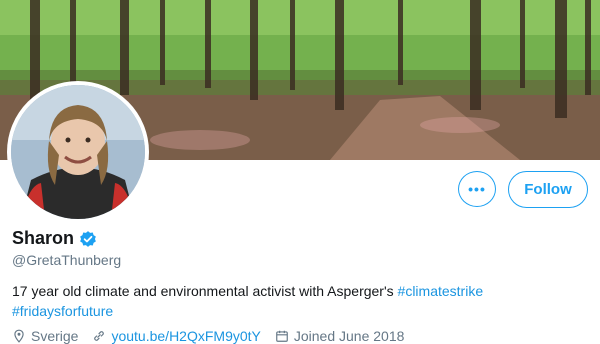  Describe the element at coordinates (55, 336) in the screenshot. I see `location-text: Sverige` at that location.